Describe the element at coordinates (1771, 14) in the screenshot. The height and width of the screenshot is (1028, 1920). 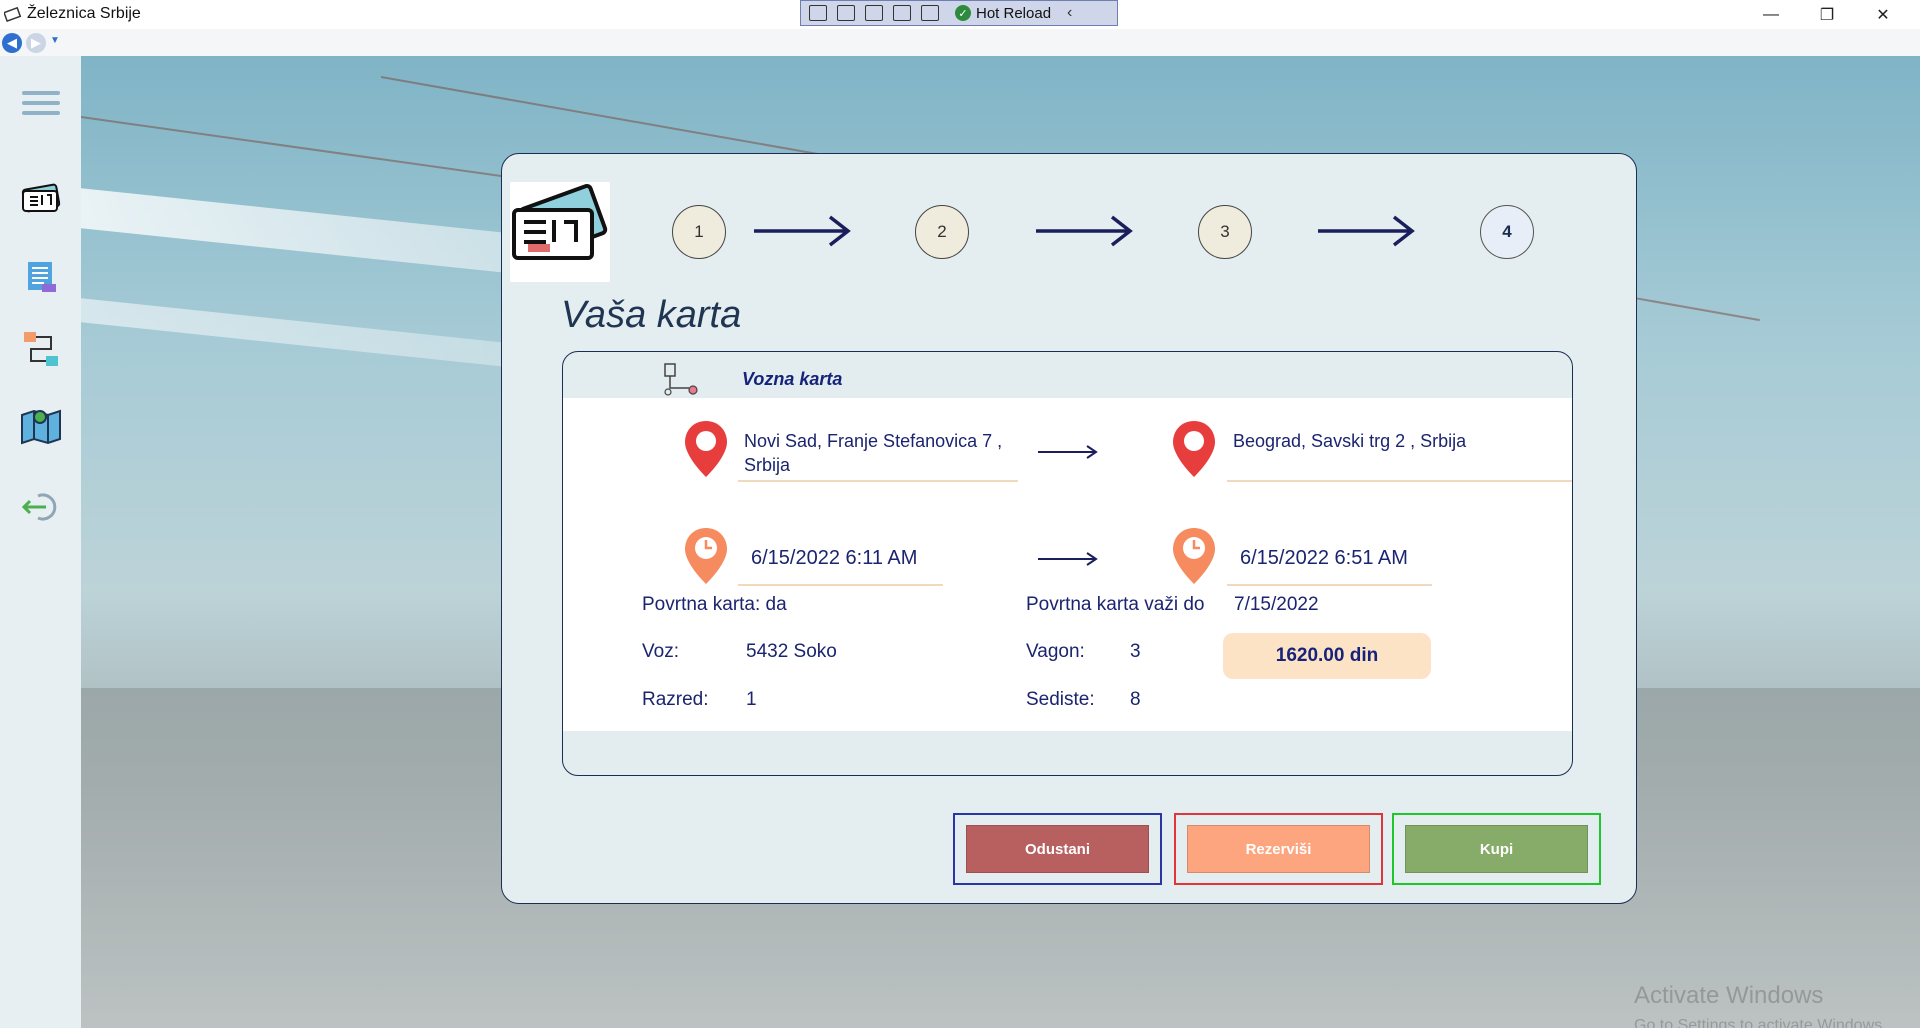
I see `minimize-button: —` at that location.